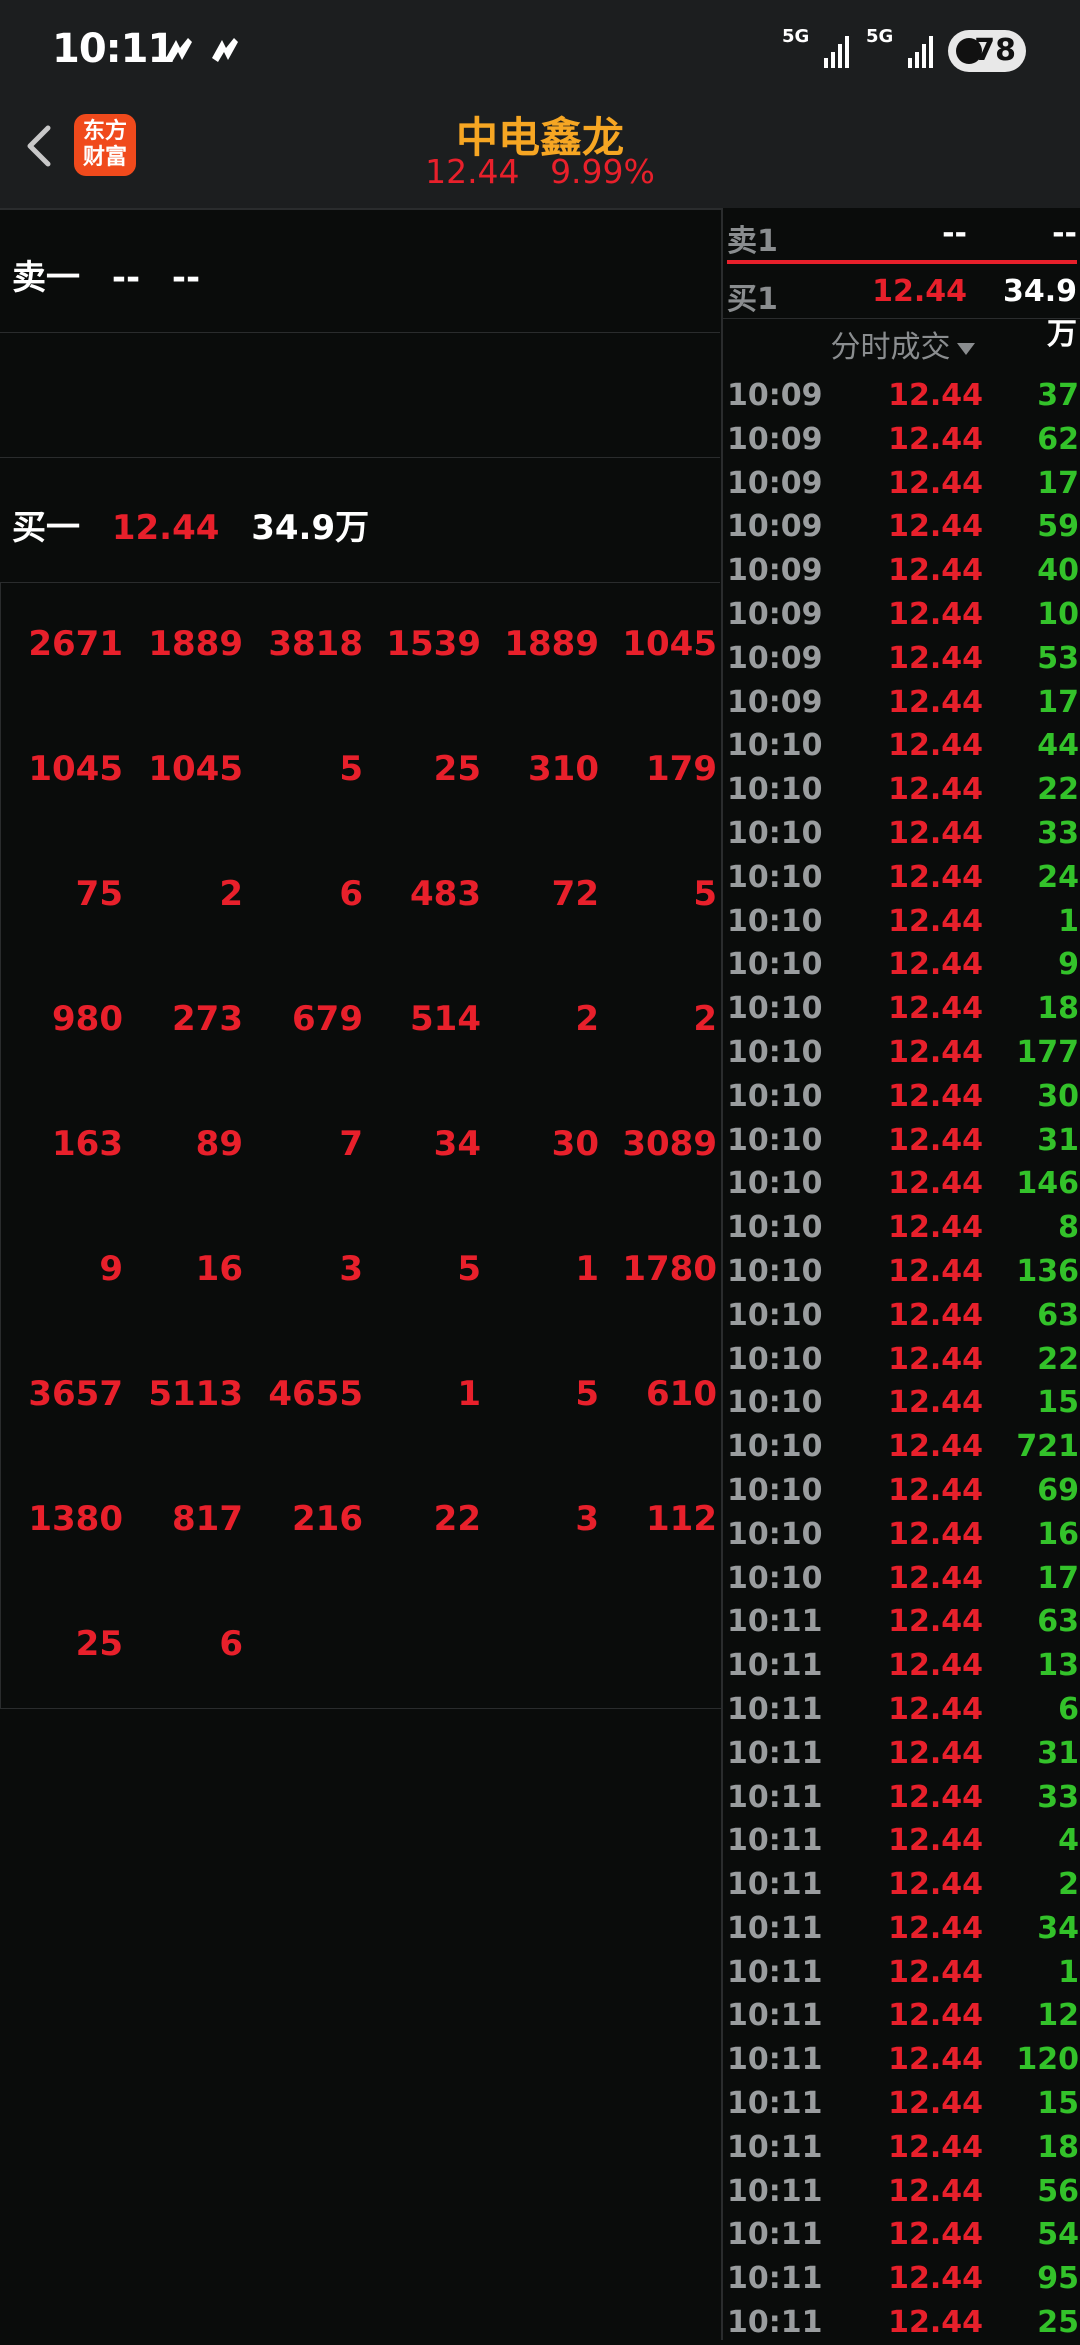 Image resolution: width=1080 pixels, height=2345 pixels. Describe the element at coordinates (1058, 483) in the screenshot. I see `tick-volume: 17` at that location.